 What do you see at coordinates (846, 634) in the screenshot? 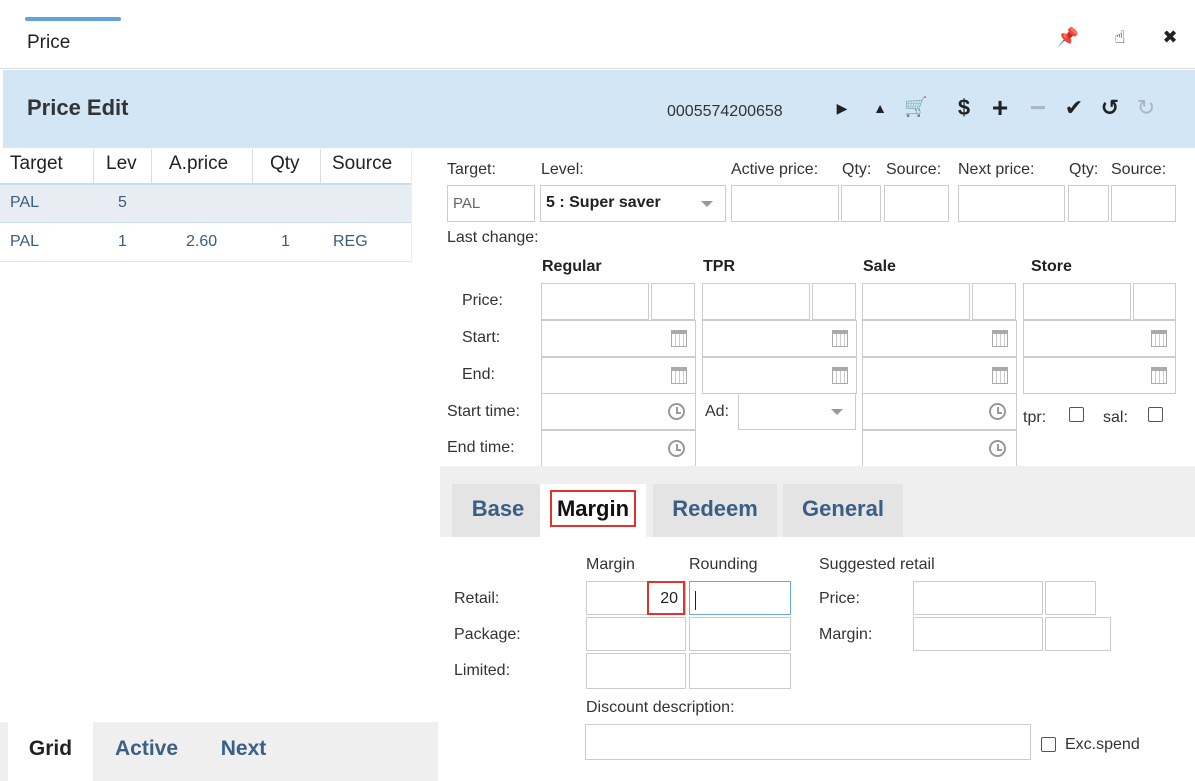
I see `suggested-margin-label: Margin:` at bounding box center [846, 634].